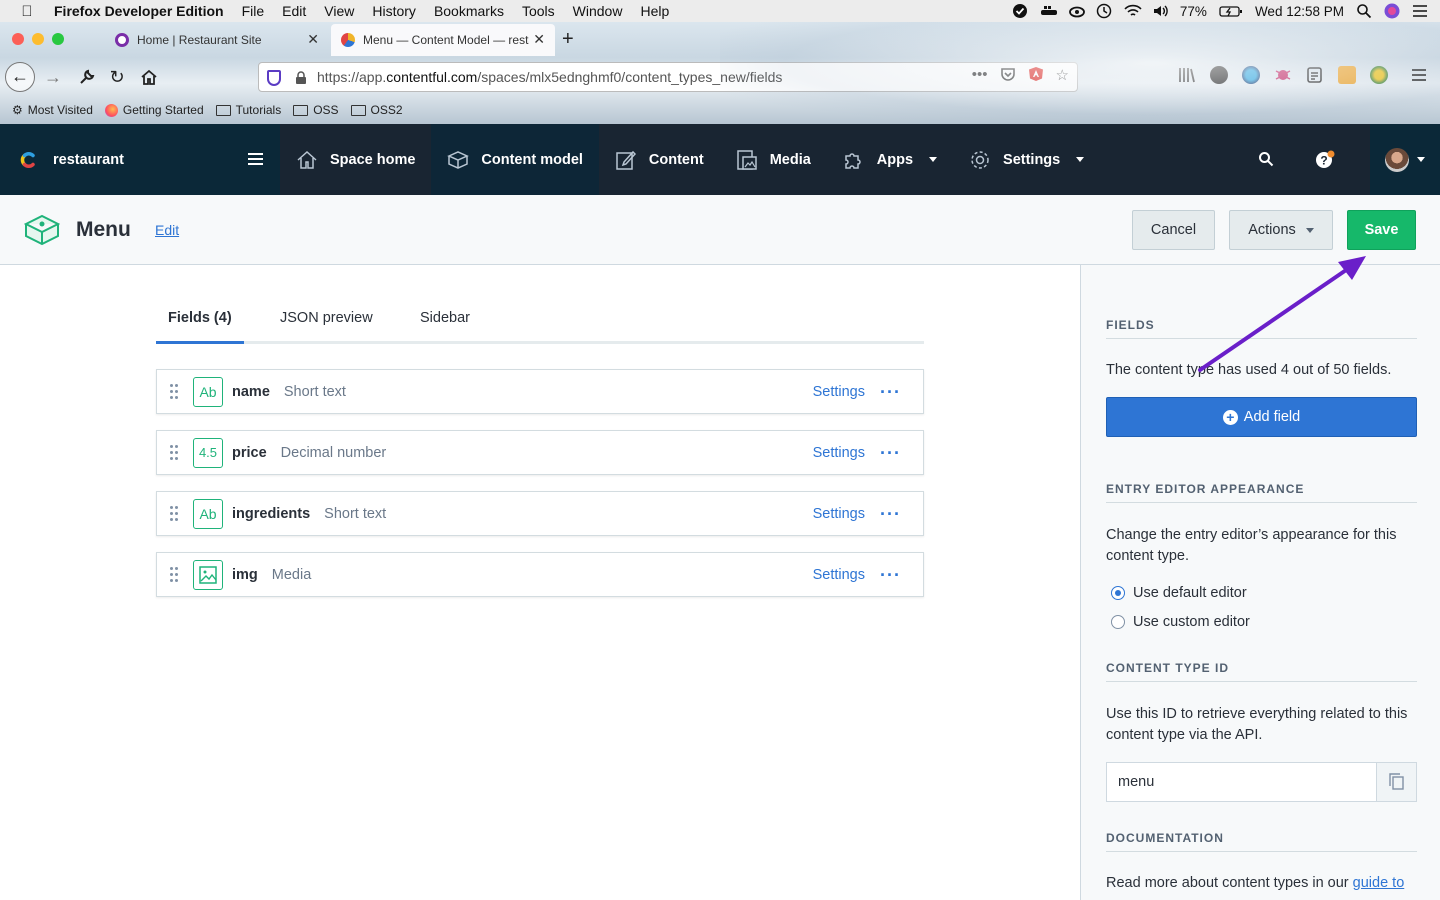 The image size is (1440, 900). I want to click on field-row-price: 4.5 price Decimal number Settings ···, so click(540, 452).